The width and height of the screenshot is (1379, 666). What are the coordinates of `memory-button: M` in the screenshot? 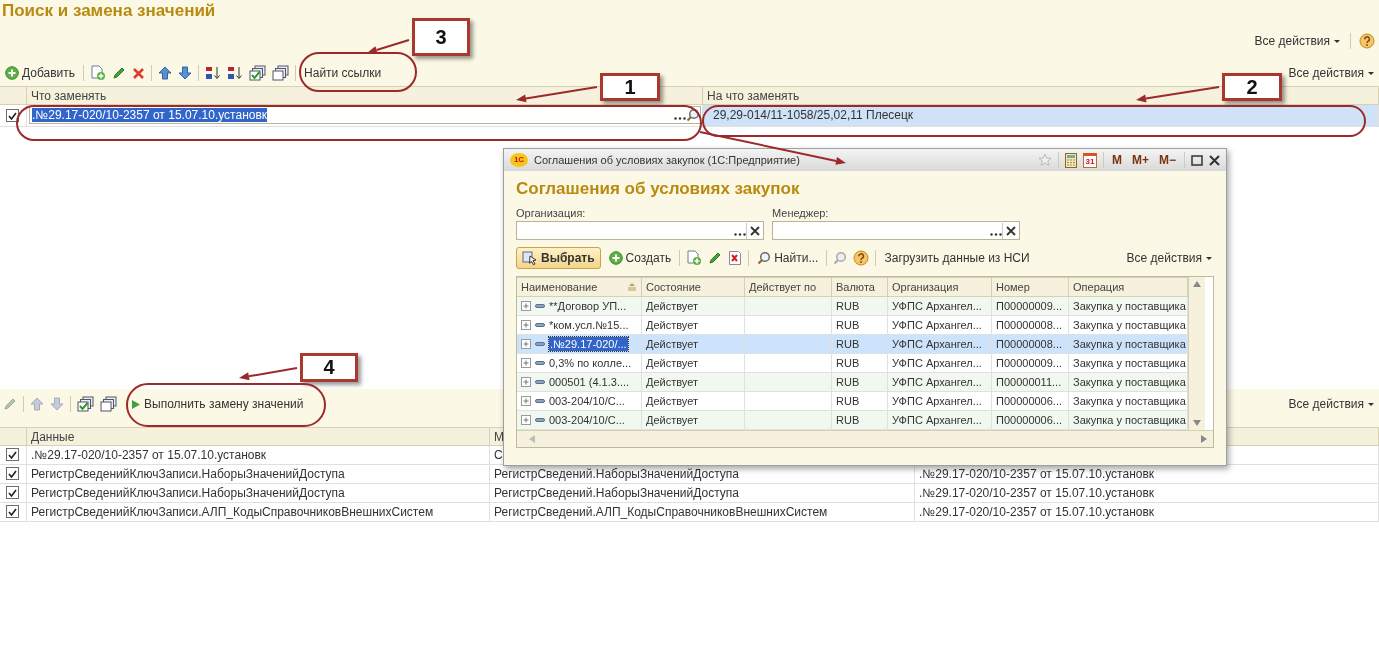 It's located at (1116, 160).